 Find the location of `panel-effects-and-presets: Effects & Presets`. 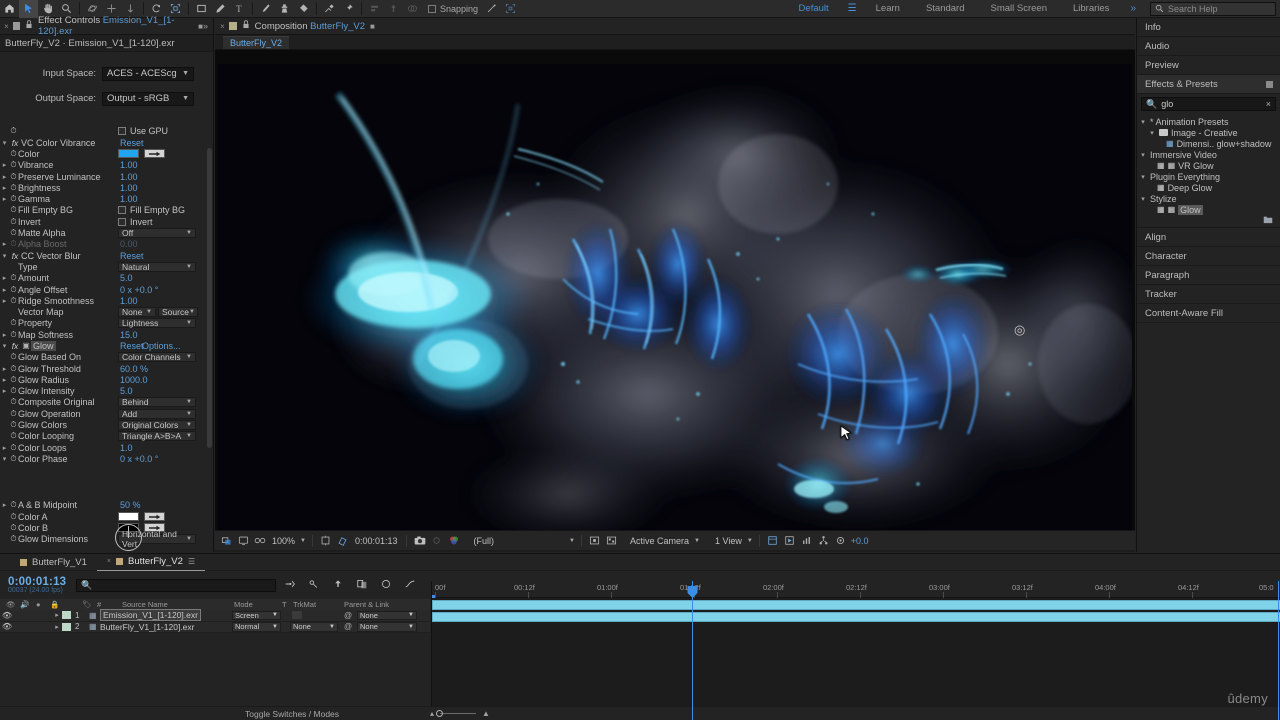

panel-effects-and-presets: Effects & Presets is located at coordinates (1208, 84).